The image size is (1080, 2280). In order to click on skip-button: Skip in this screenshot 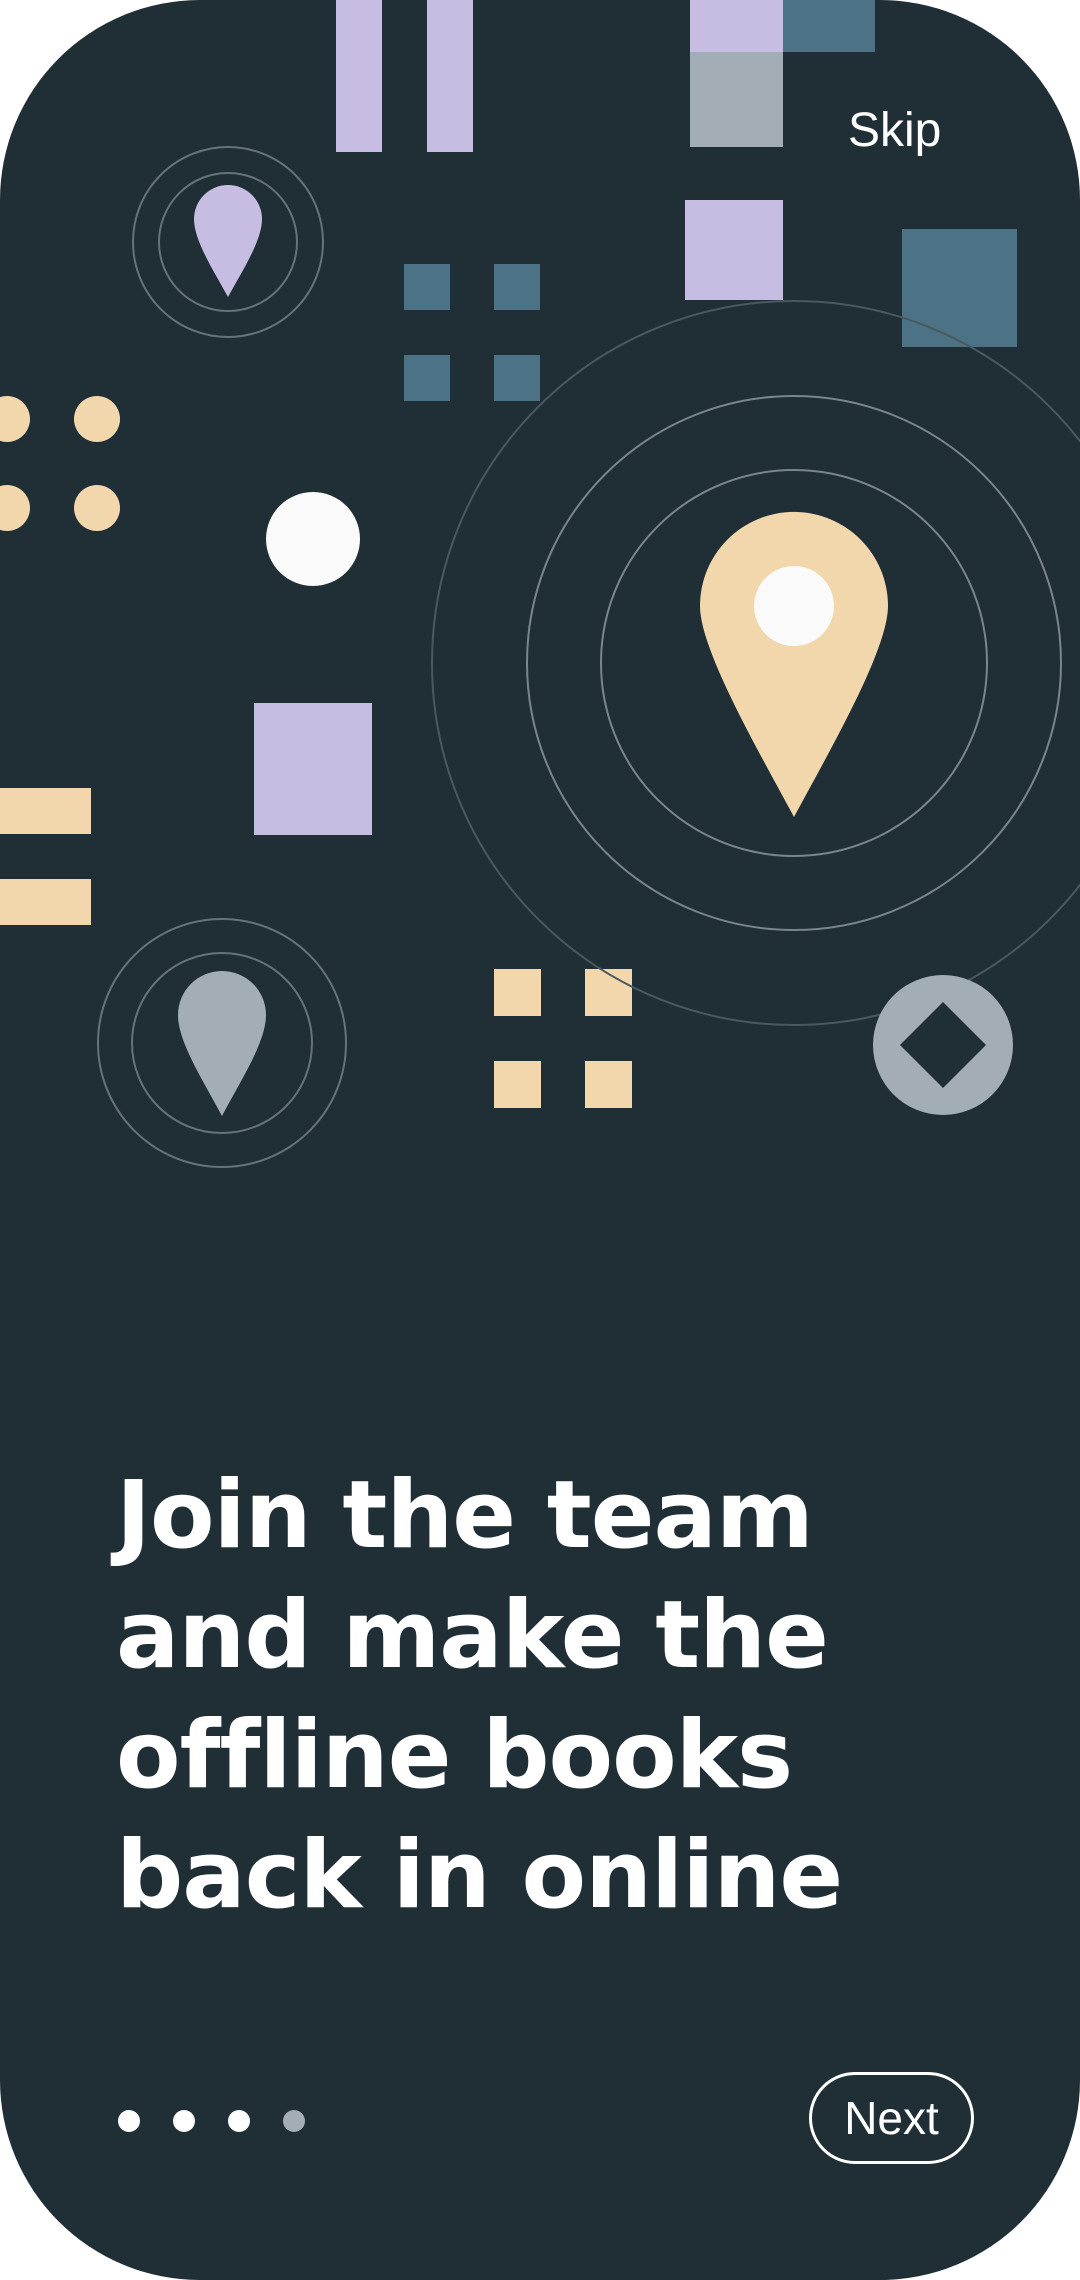, I will do `click(894, 131)`.